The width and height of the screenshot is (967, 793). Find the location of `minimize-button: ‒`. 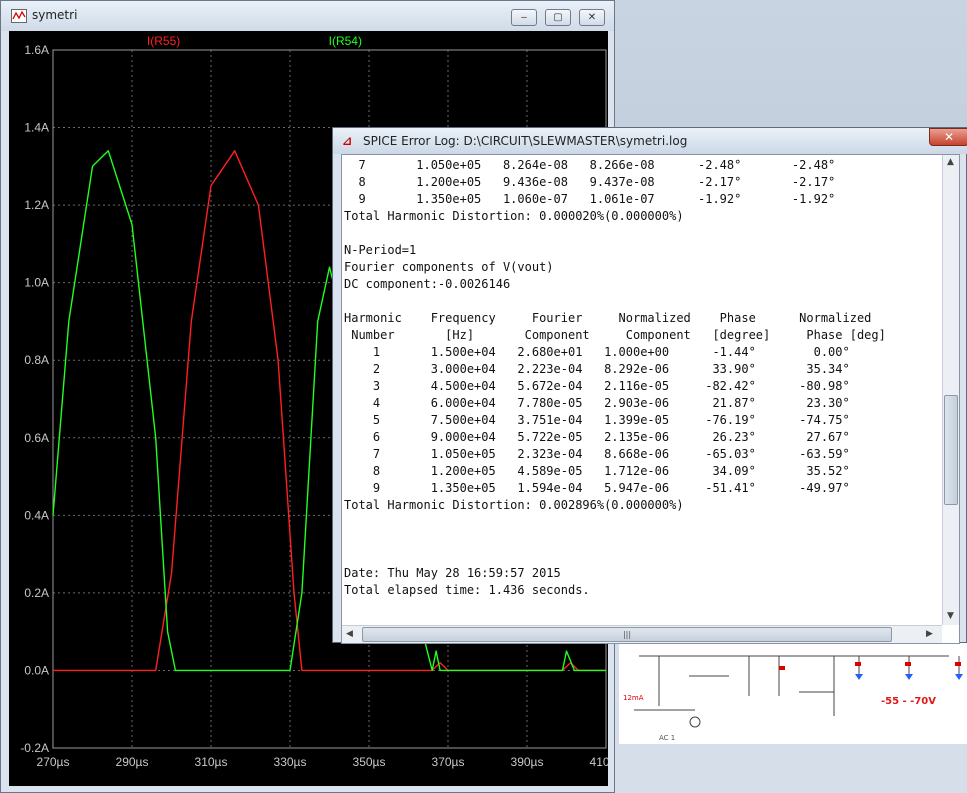

minimize-button: ‒ is located at coordinates (524, 17).